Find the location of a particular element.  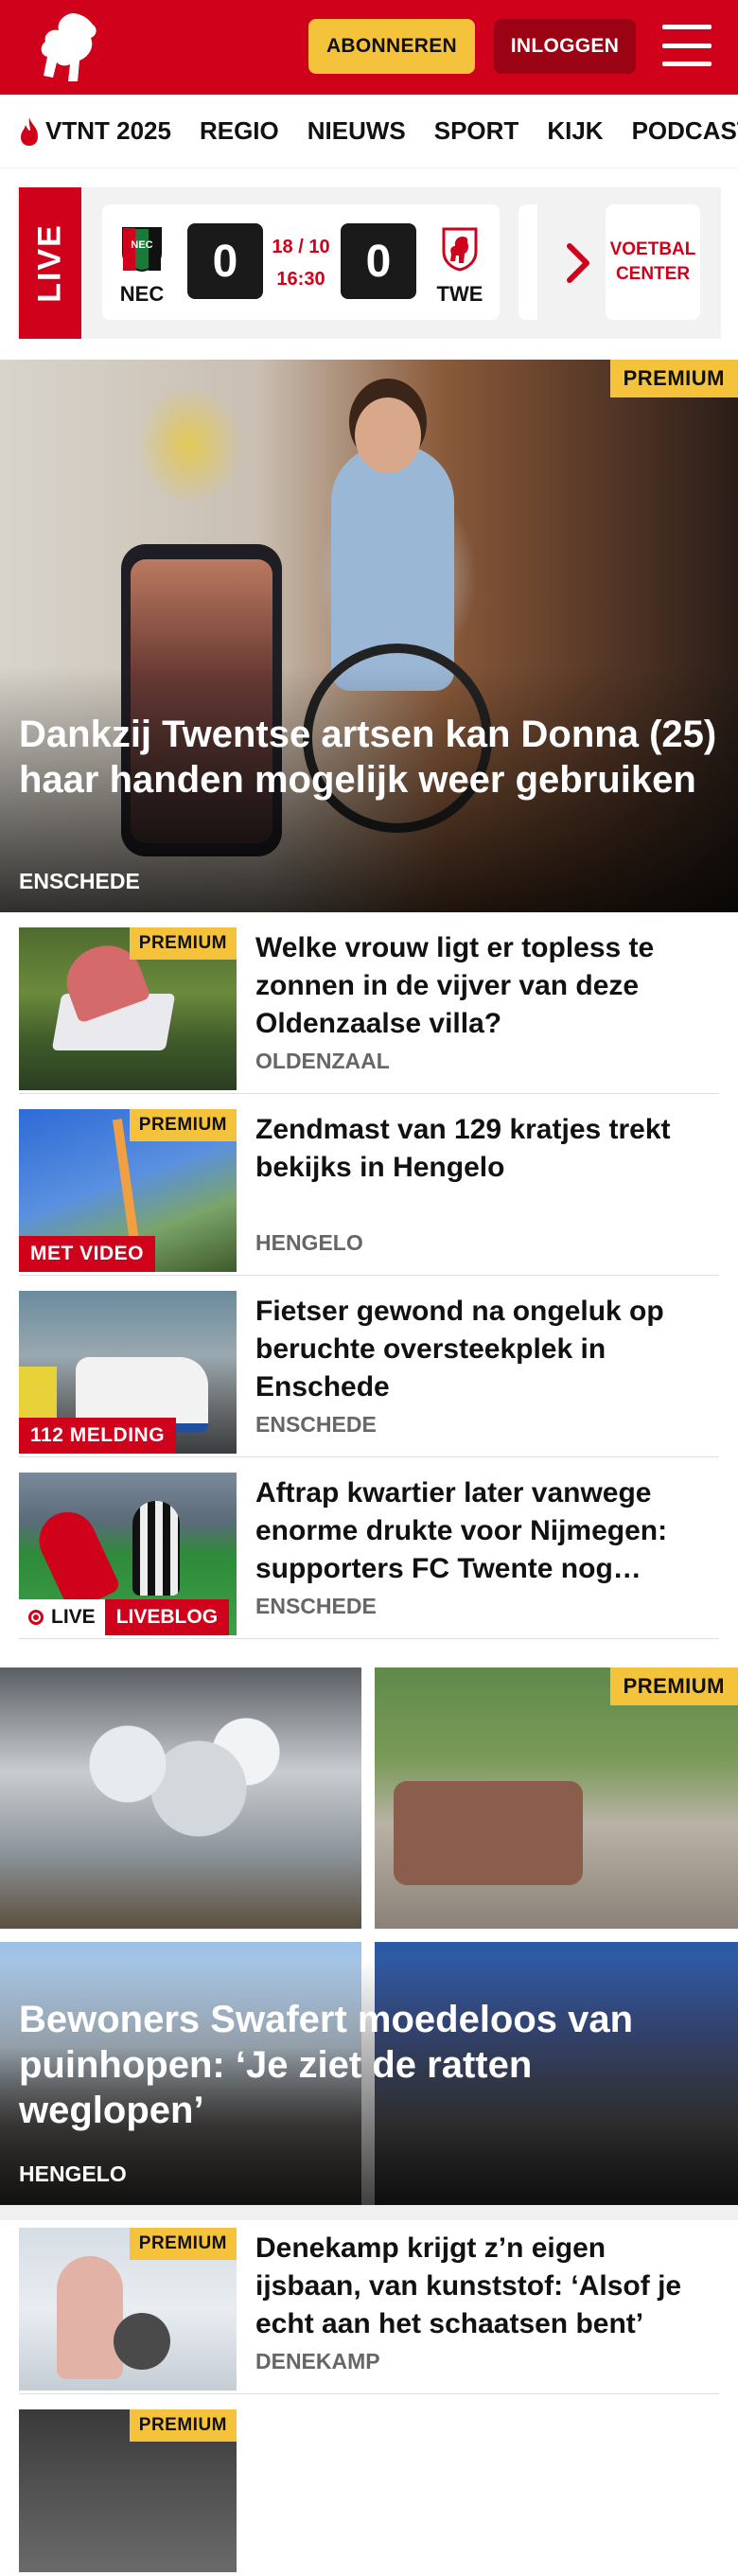

match-card: NEC NEC 0 18 / 10 16:30 0 TWE is located at coordinates (301, 262).